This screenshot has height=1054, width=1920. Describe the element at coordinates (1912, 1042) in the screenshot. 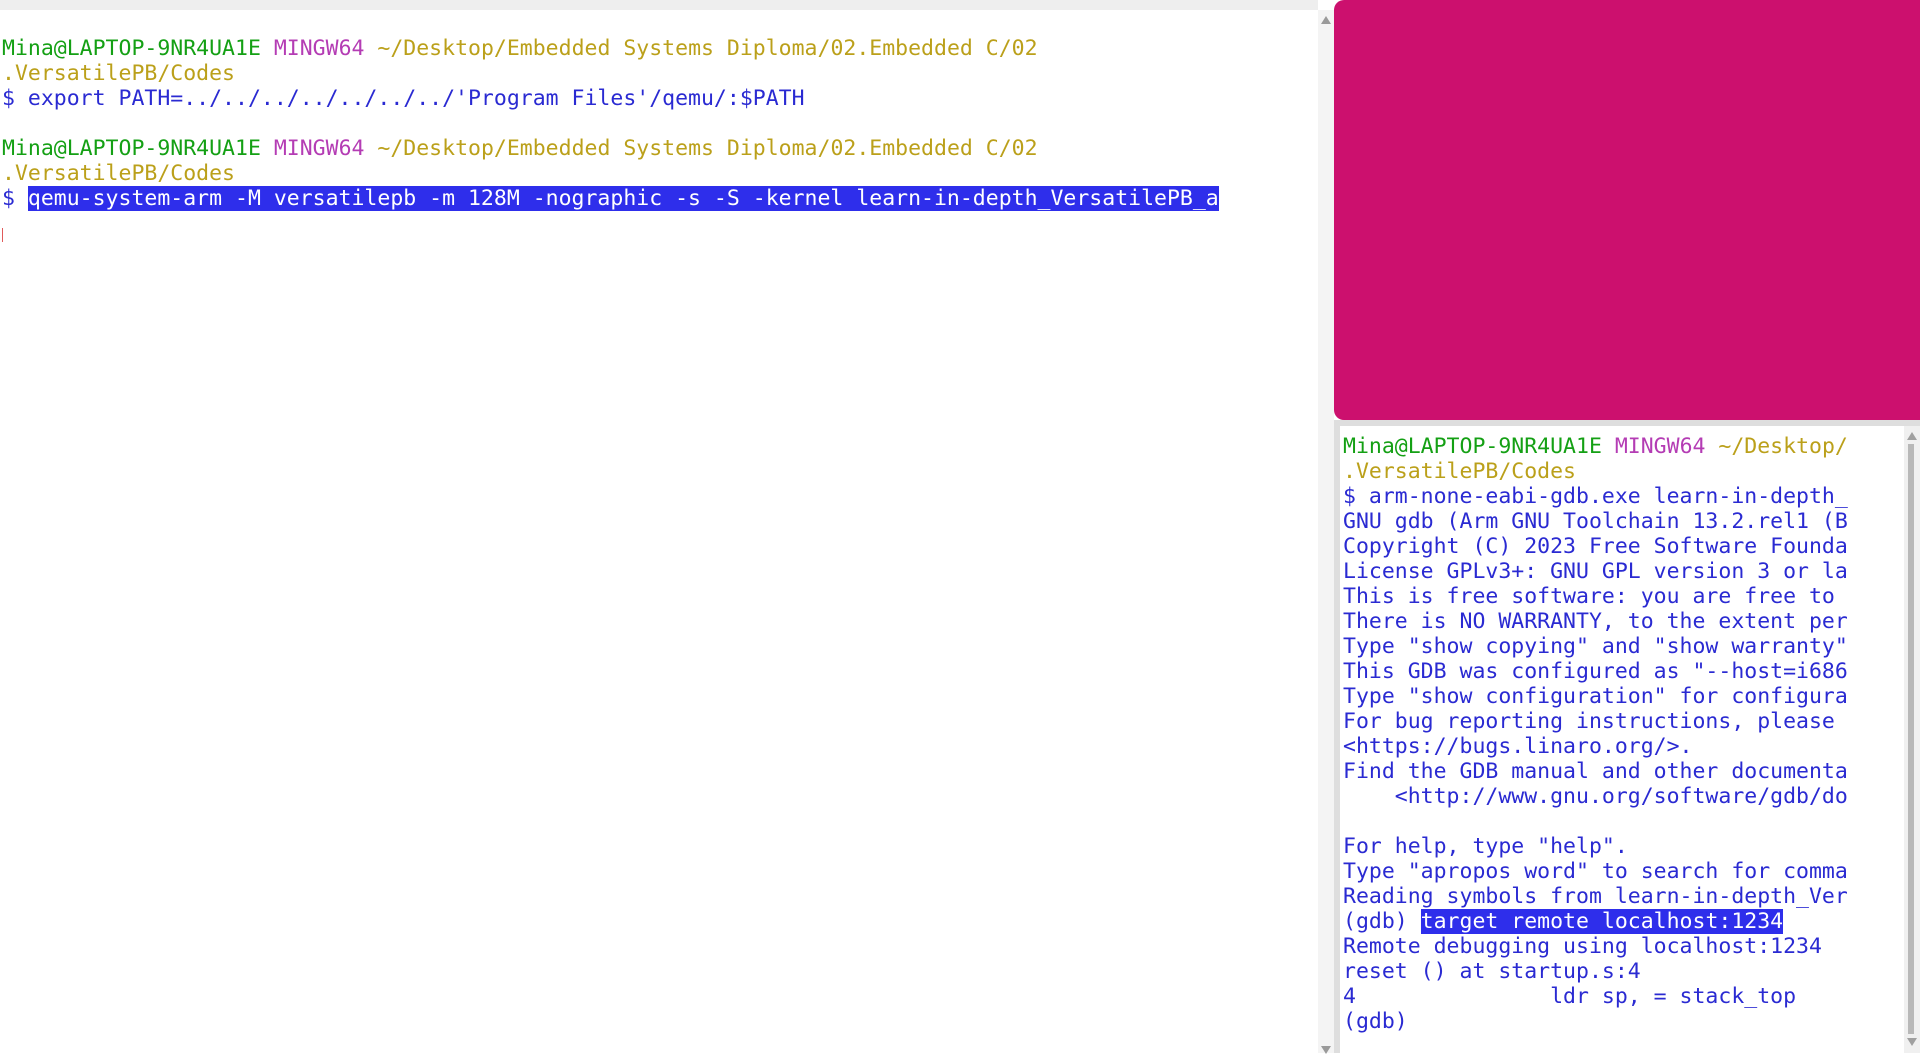

I see `scroll-down-icon` at that location.